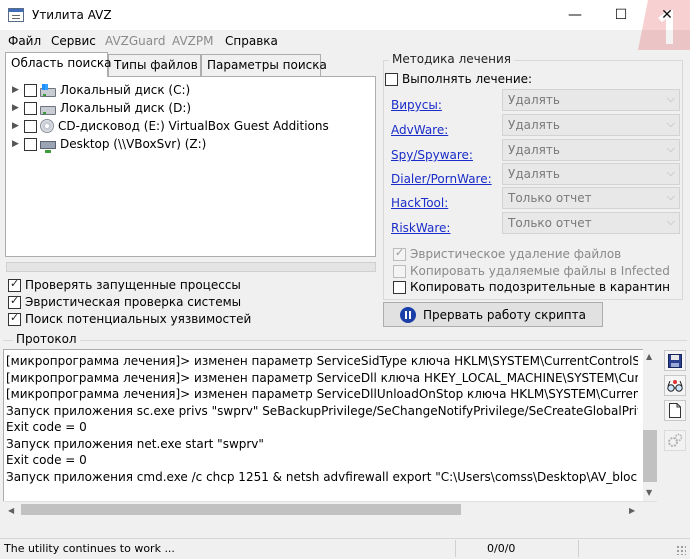  Describe the element at coordinates (191, 267) in the screenshot. I see `tree-horizontal-scrollbar` at that location.